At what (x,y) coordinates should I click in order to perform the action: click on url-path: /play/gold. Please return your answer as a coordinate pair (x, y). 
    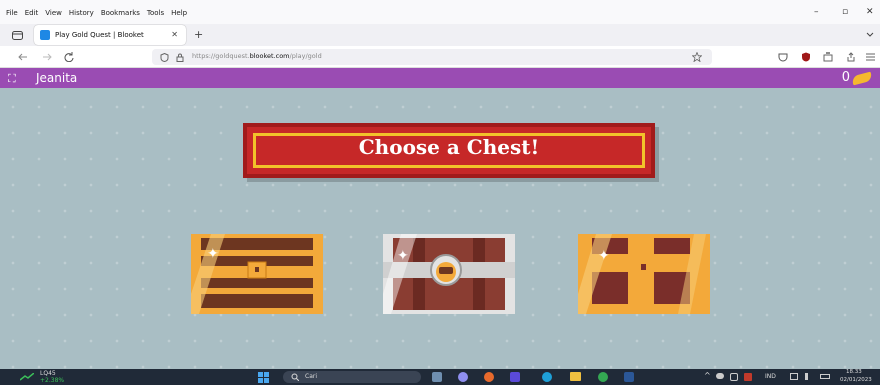
    Looking at the image, I should click on (305, 56).